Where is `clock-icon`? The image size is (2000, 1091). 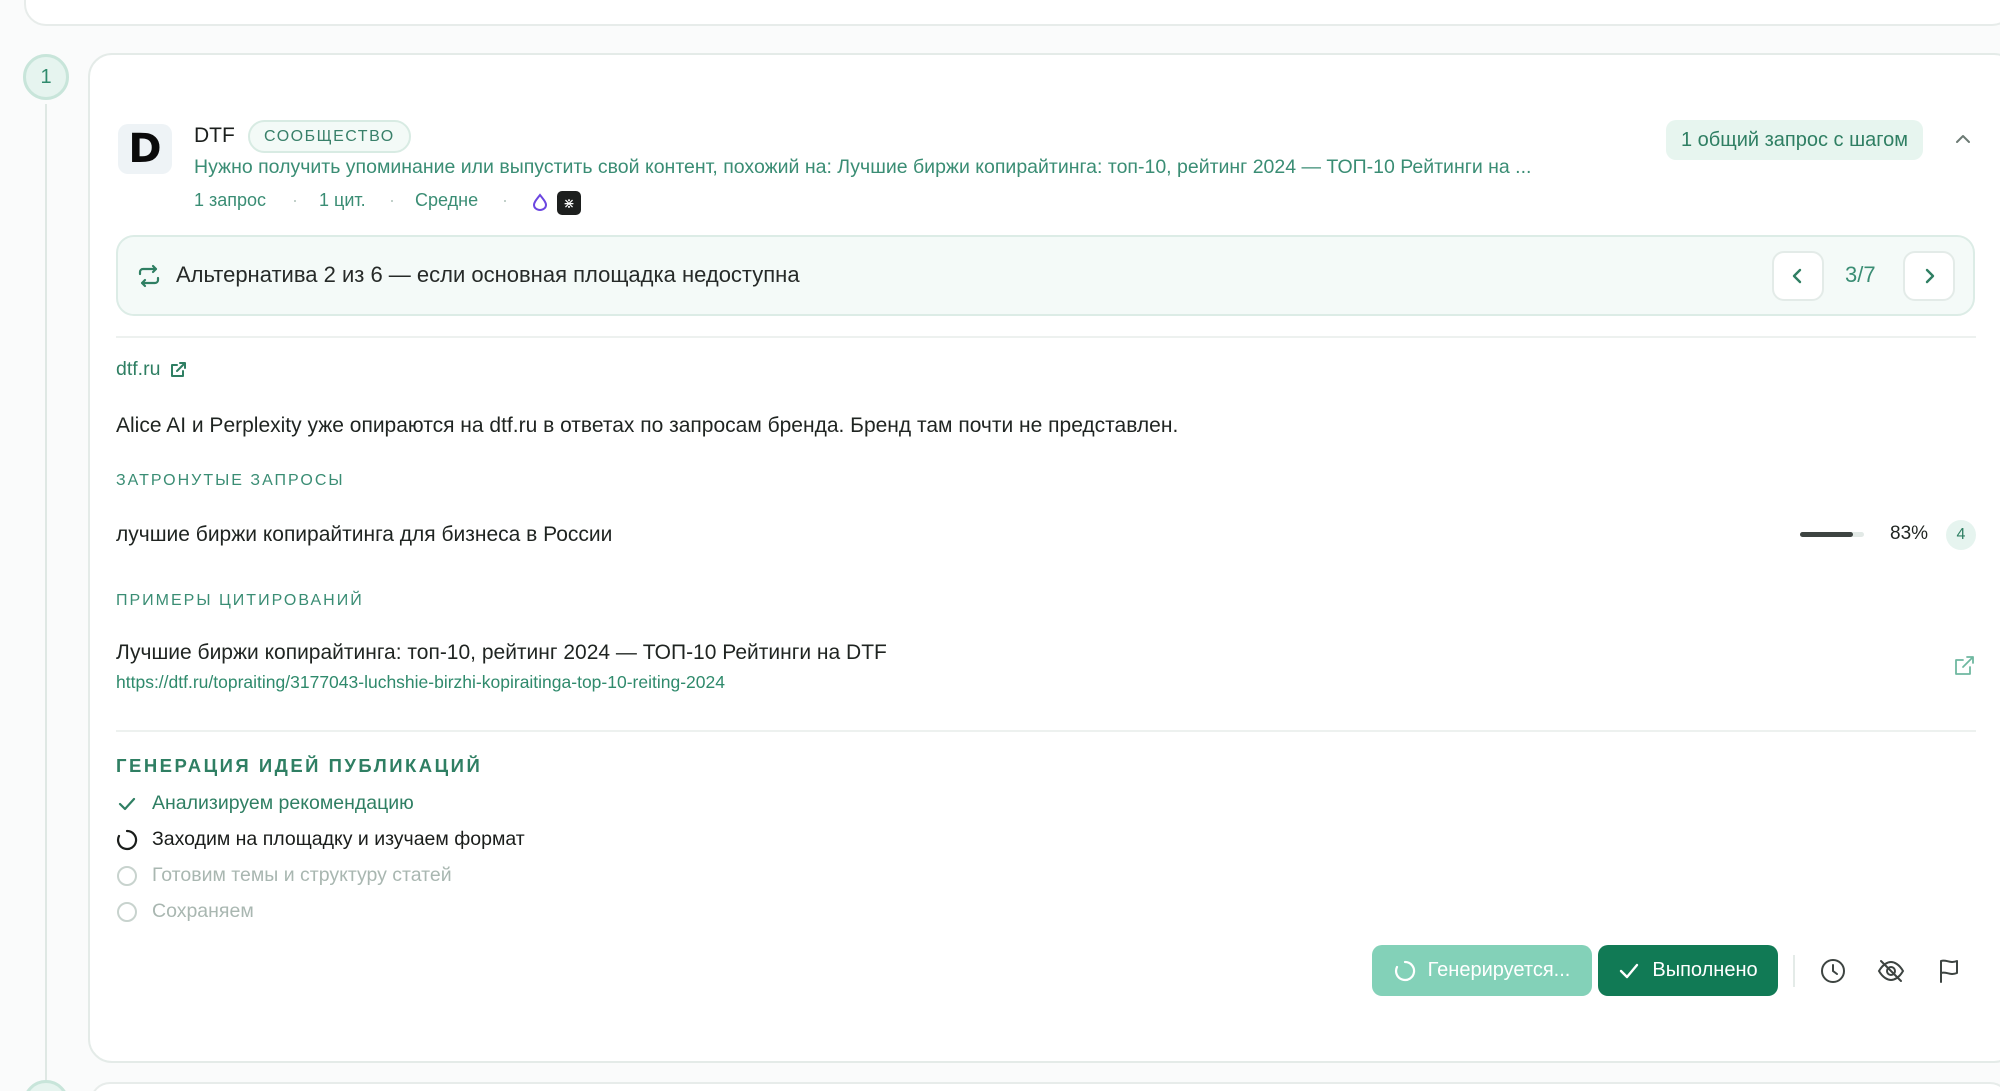
clock-icon is located at coordinates (1833, 971).